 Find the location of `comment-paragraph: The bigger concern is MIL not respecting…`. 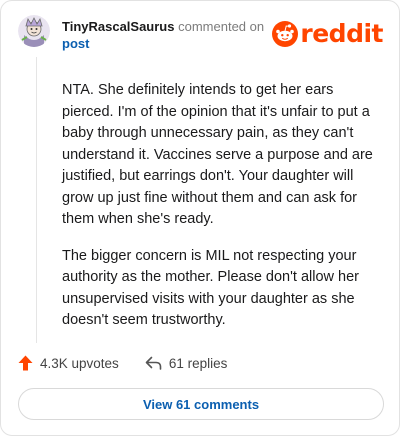

comment-paragraph: The bigger concern is MIL not respecting… is located at coordinates (210, 288).